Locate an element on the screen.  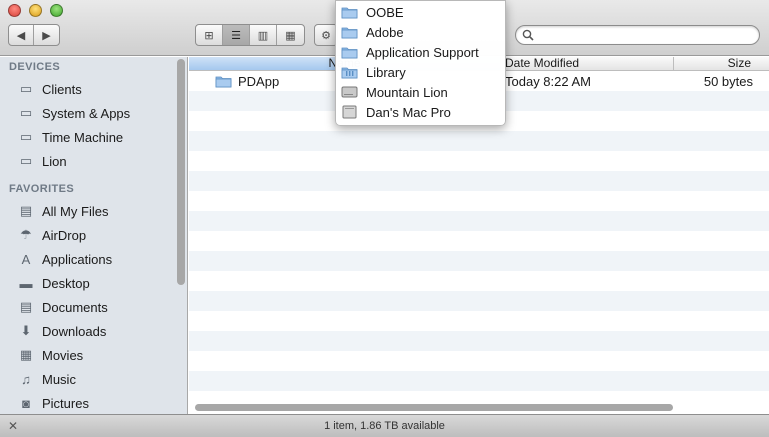
file-name: PDApp is located at coordinates (259, 81).